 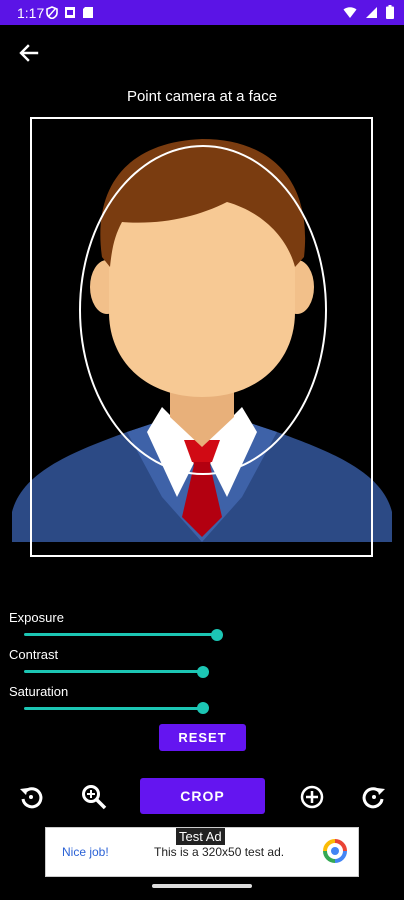 What do you see at coordinates (312, 797) in the screenshot?
I see `zoom-out-plus-icon` at bounding box center [312, 797].